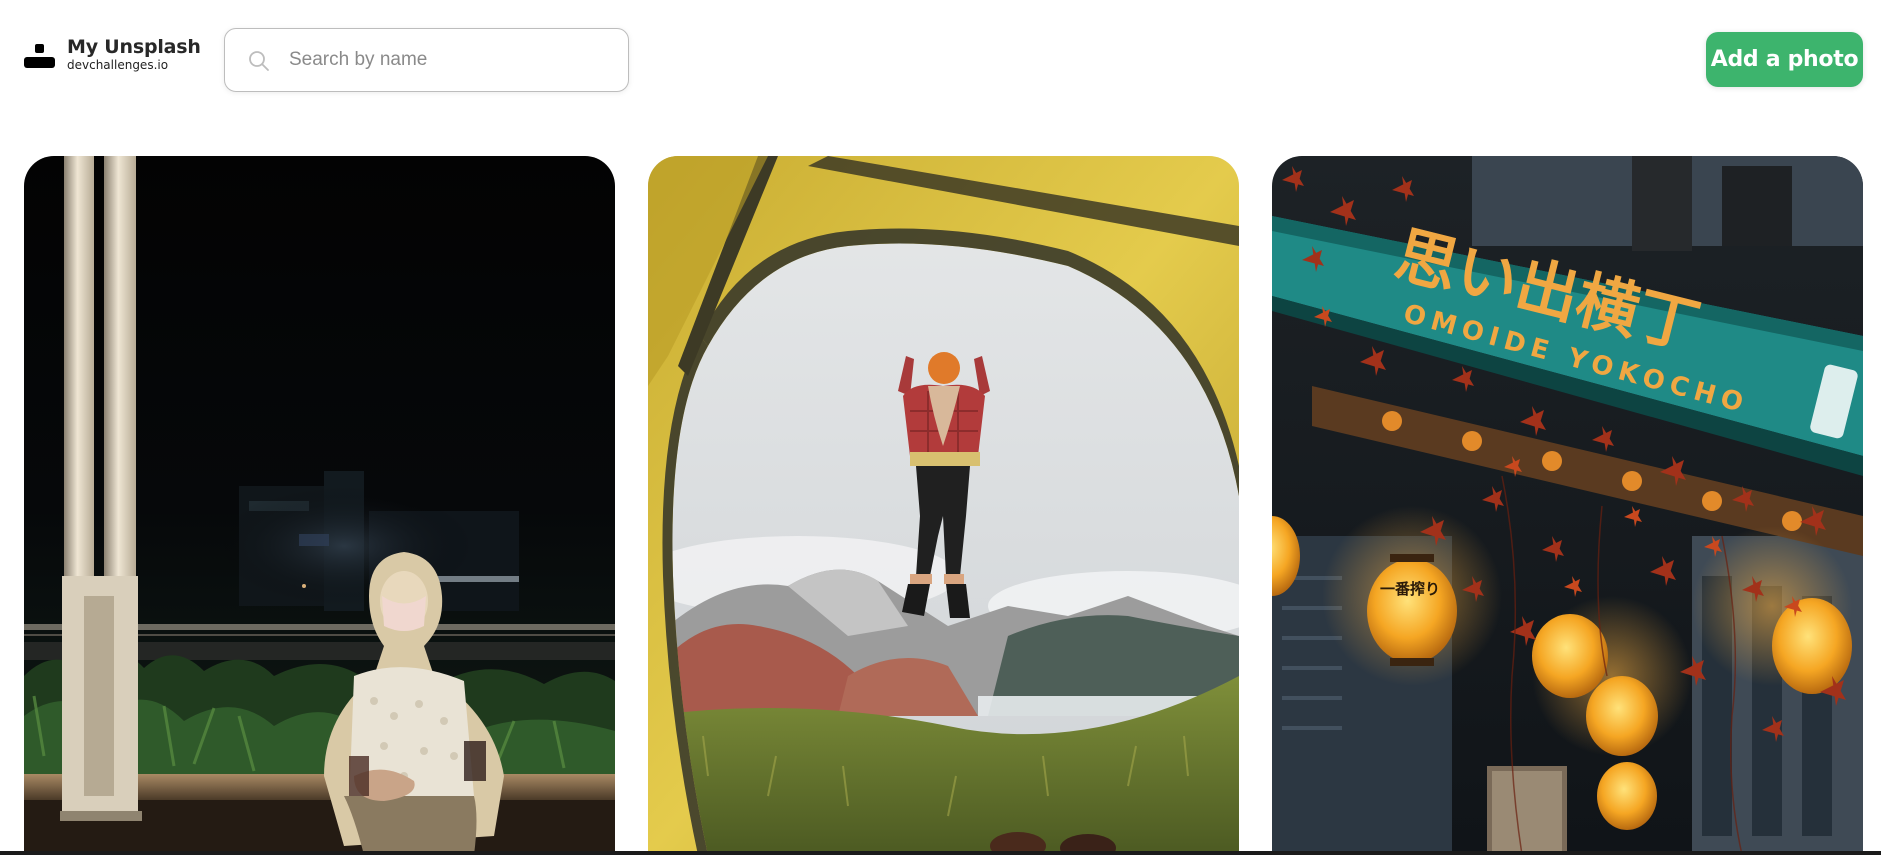  Describe the element at coordinates (940, 853) in the screenshot. I see `divider` at that location.